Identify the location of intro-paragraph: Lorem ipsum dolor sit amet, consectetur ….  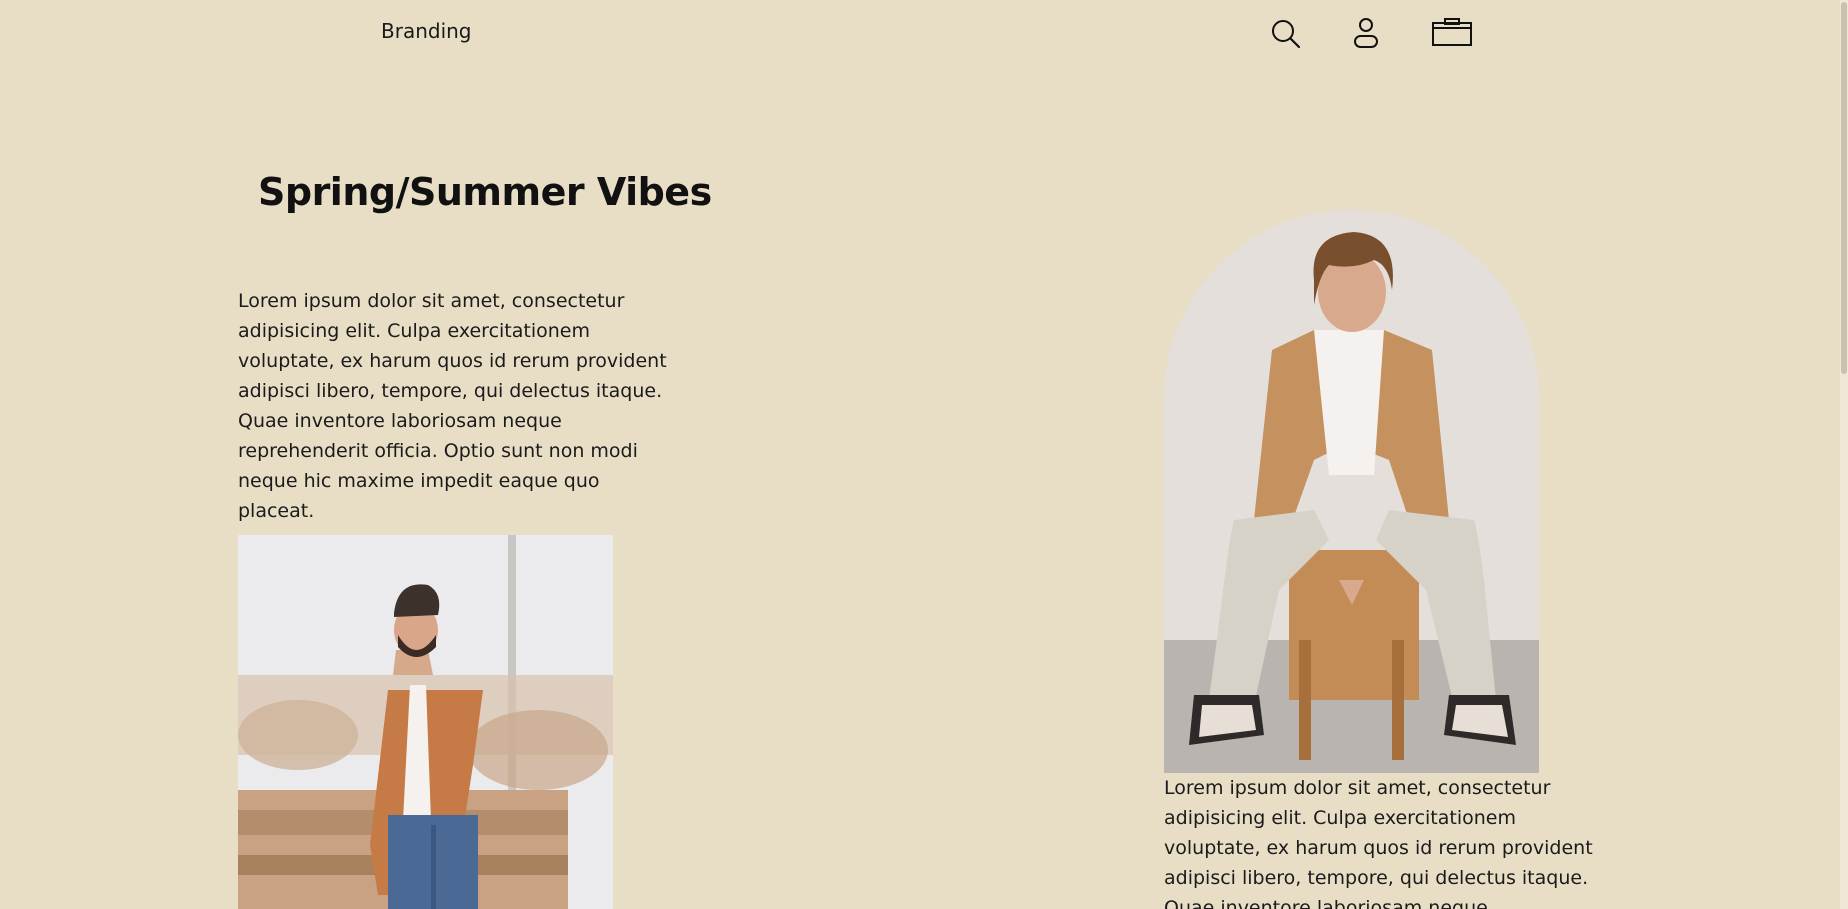
(452, 406).